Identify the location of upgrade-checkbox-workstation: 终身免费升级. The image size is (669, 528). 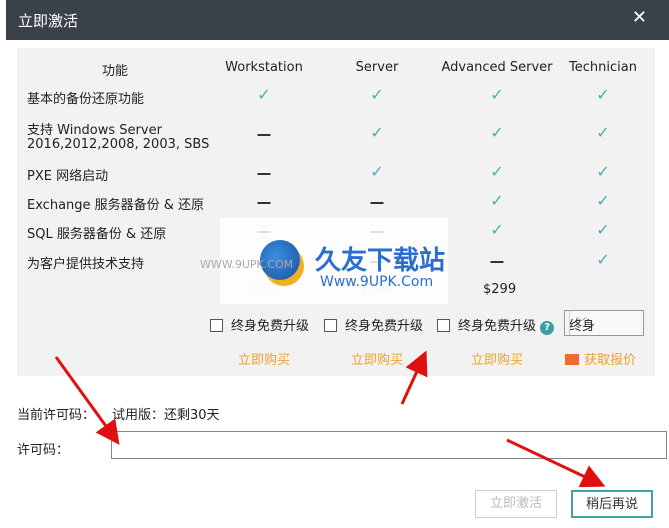
(259, 324).